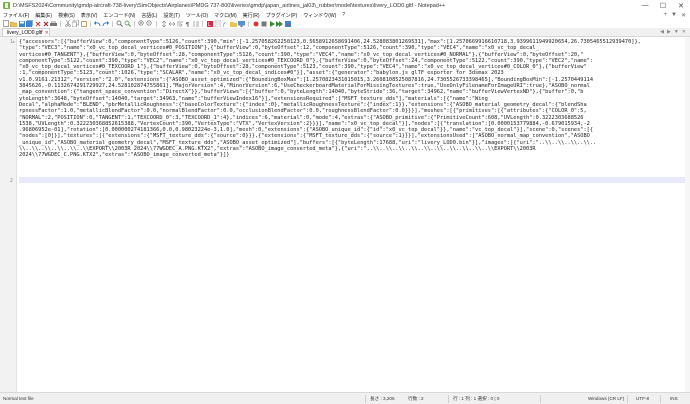 This screenshot has height=404, width=690. I want to click on status-file-type: Normal text file, so click(18, 398).